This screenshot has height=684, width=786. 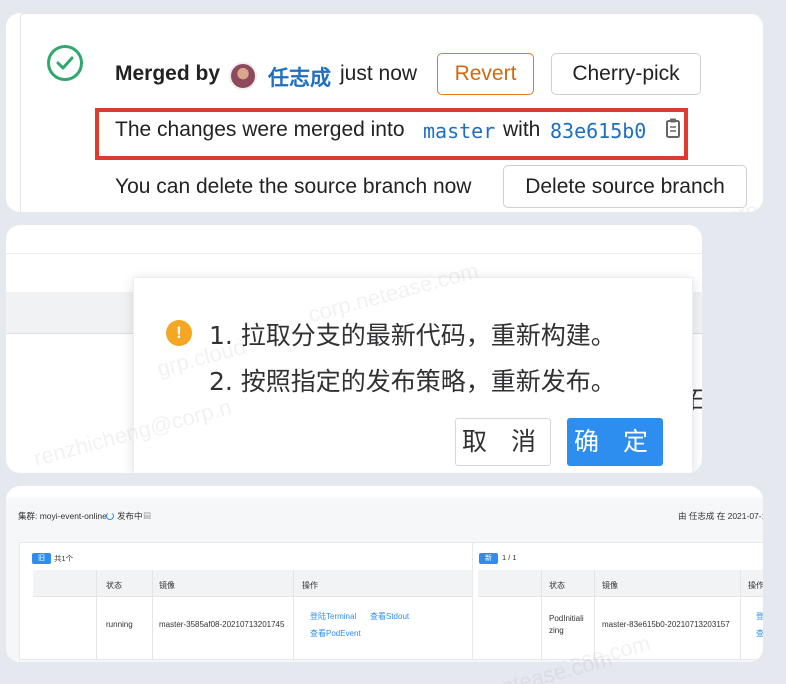 What do you see at coordinates (260, 129) in the screenshot?
I see `changes-merged-text: The changes were merged into` at bounding box center [260, 129].